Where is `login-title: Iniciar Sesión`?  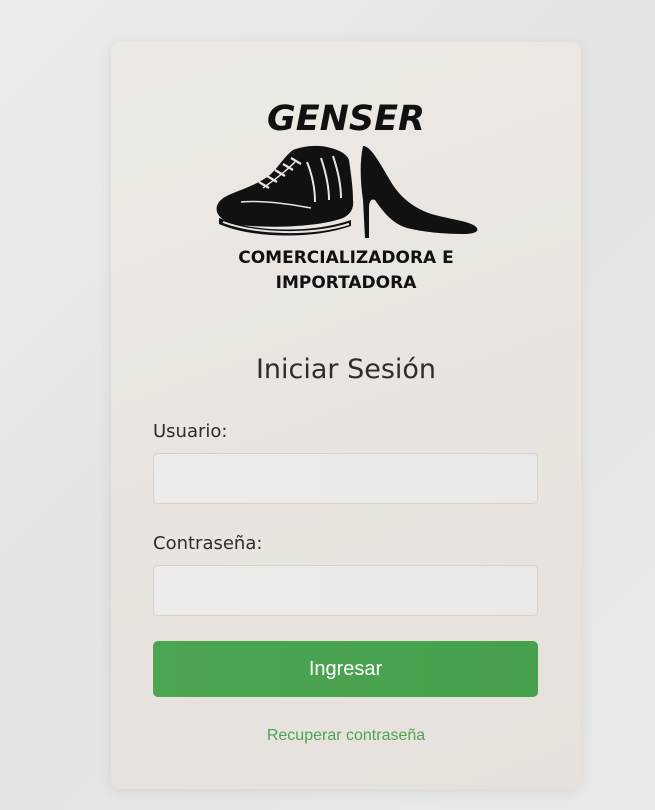 login-title: Iniciar Sesión is located at coordinates (346, 369).